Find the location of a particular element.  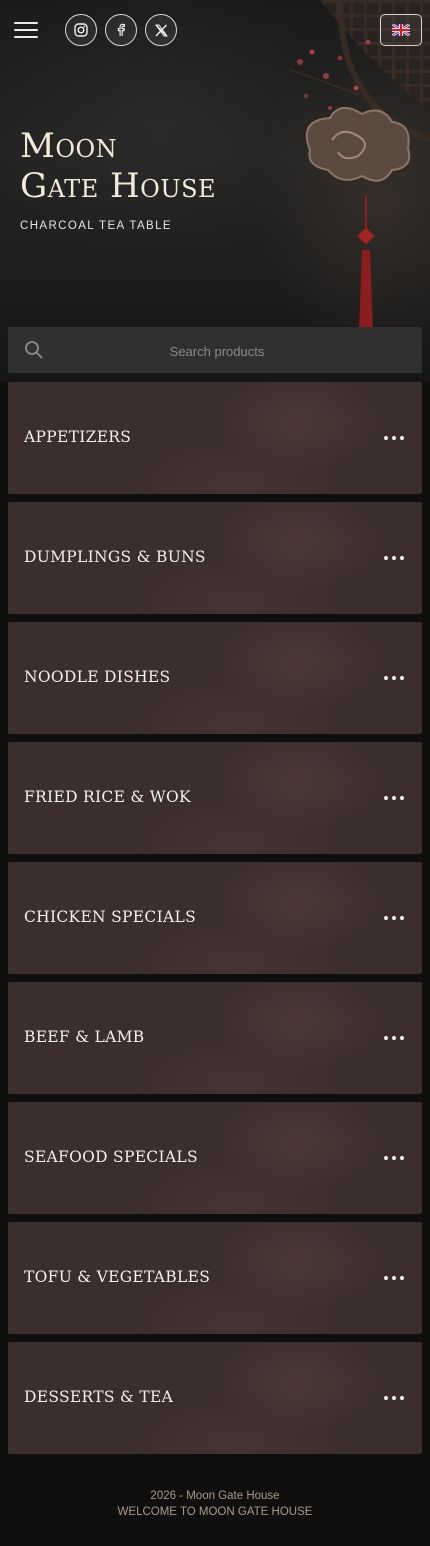

category-title: BEEF & LAMB is located at coordinates (84, 1037).